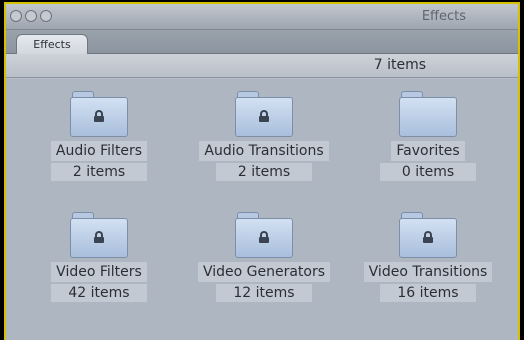 The image size is (524, 340). What do you see at coordinates (99, 151) in the screenshot?
I see `bin-name: Audio Filters` at bounding box center [99, 151].